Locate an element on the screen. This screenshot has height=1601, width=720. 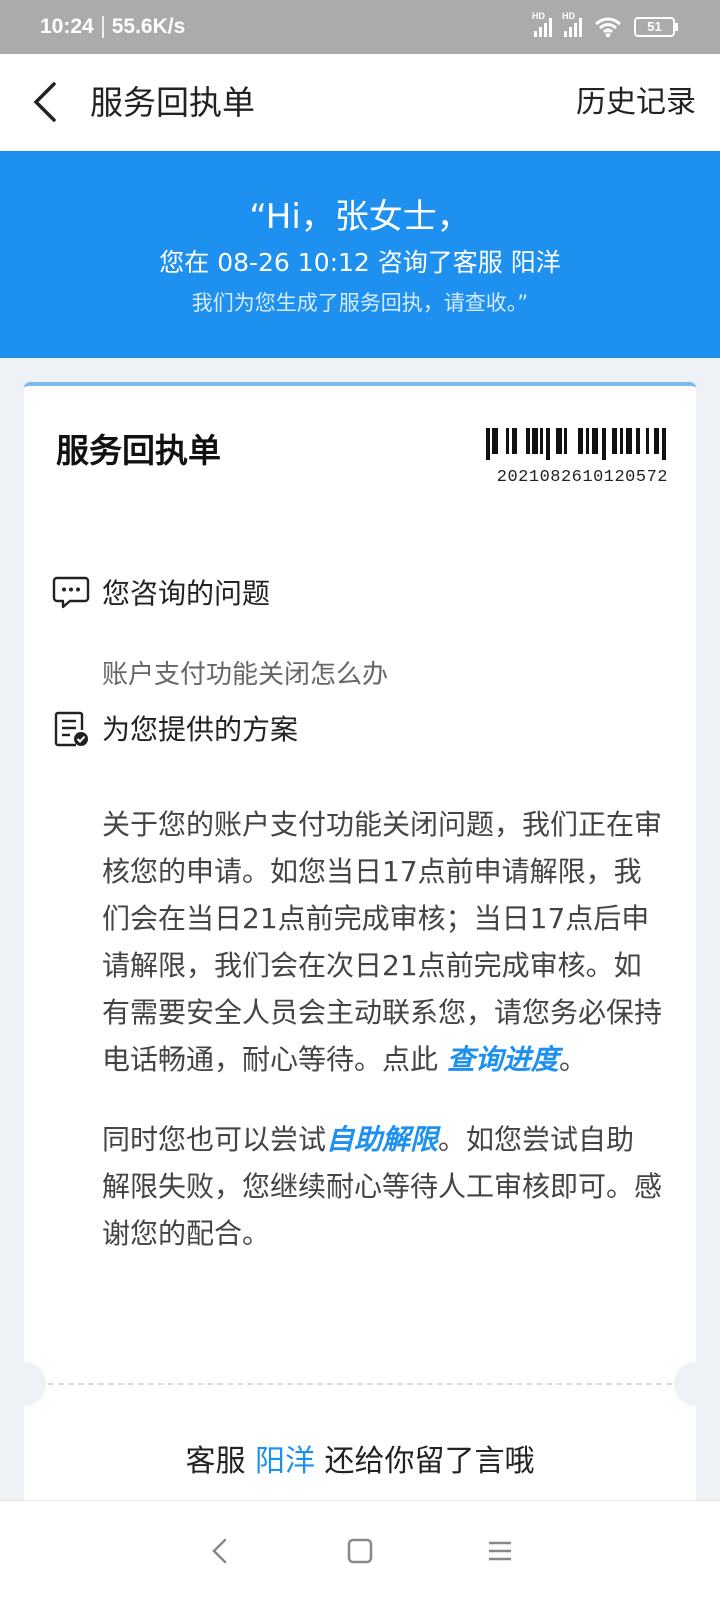
top-nav: 服务回执单 历史记录 is located at coordinates (360, 102).